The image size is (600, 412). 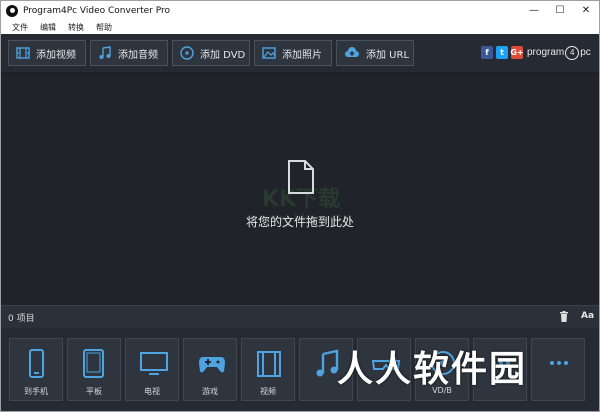 What do you see at coordinates (12, 10) in the screenshot?
I see `app-logo-icon` at bounding box center [12, 10].